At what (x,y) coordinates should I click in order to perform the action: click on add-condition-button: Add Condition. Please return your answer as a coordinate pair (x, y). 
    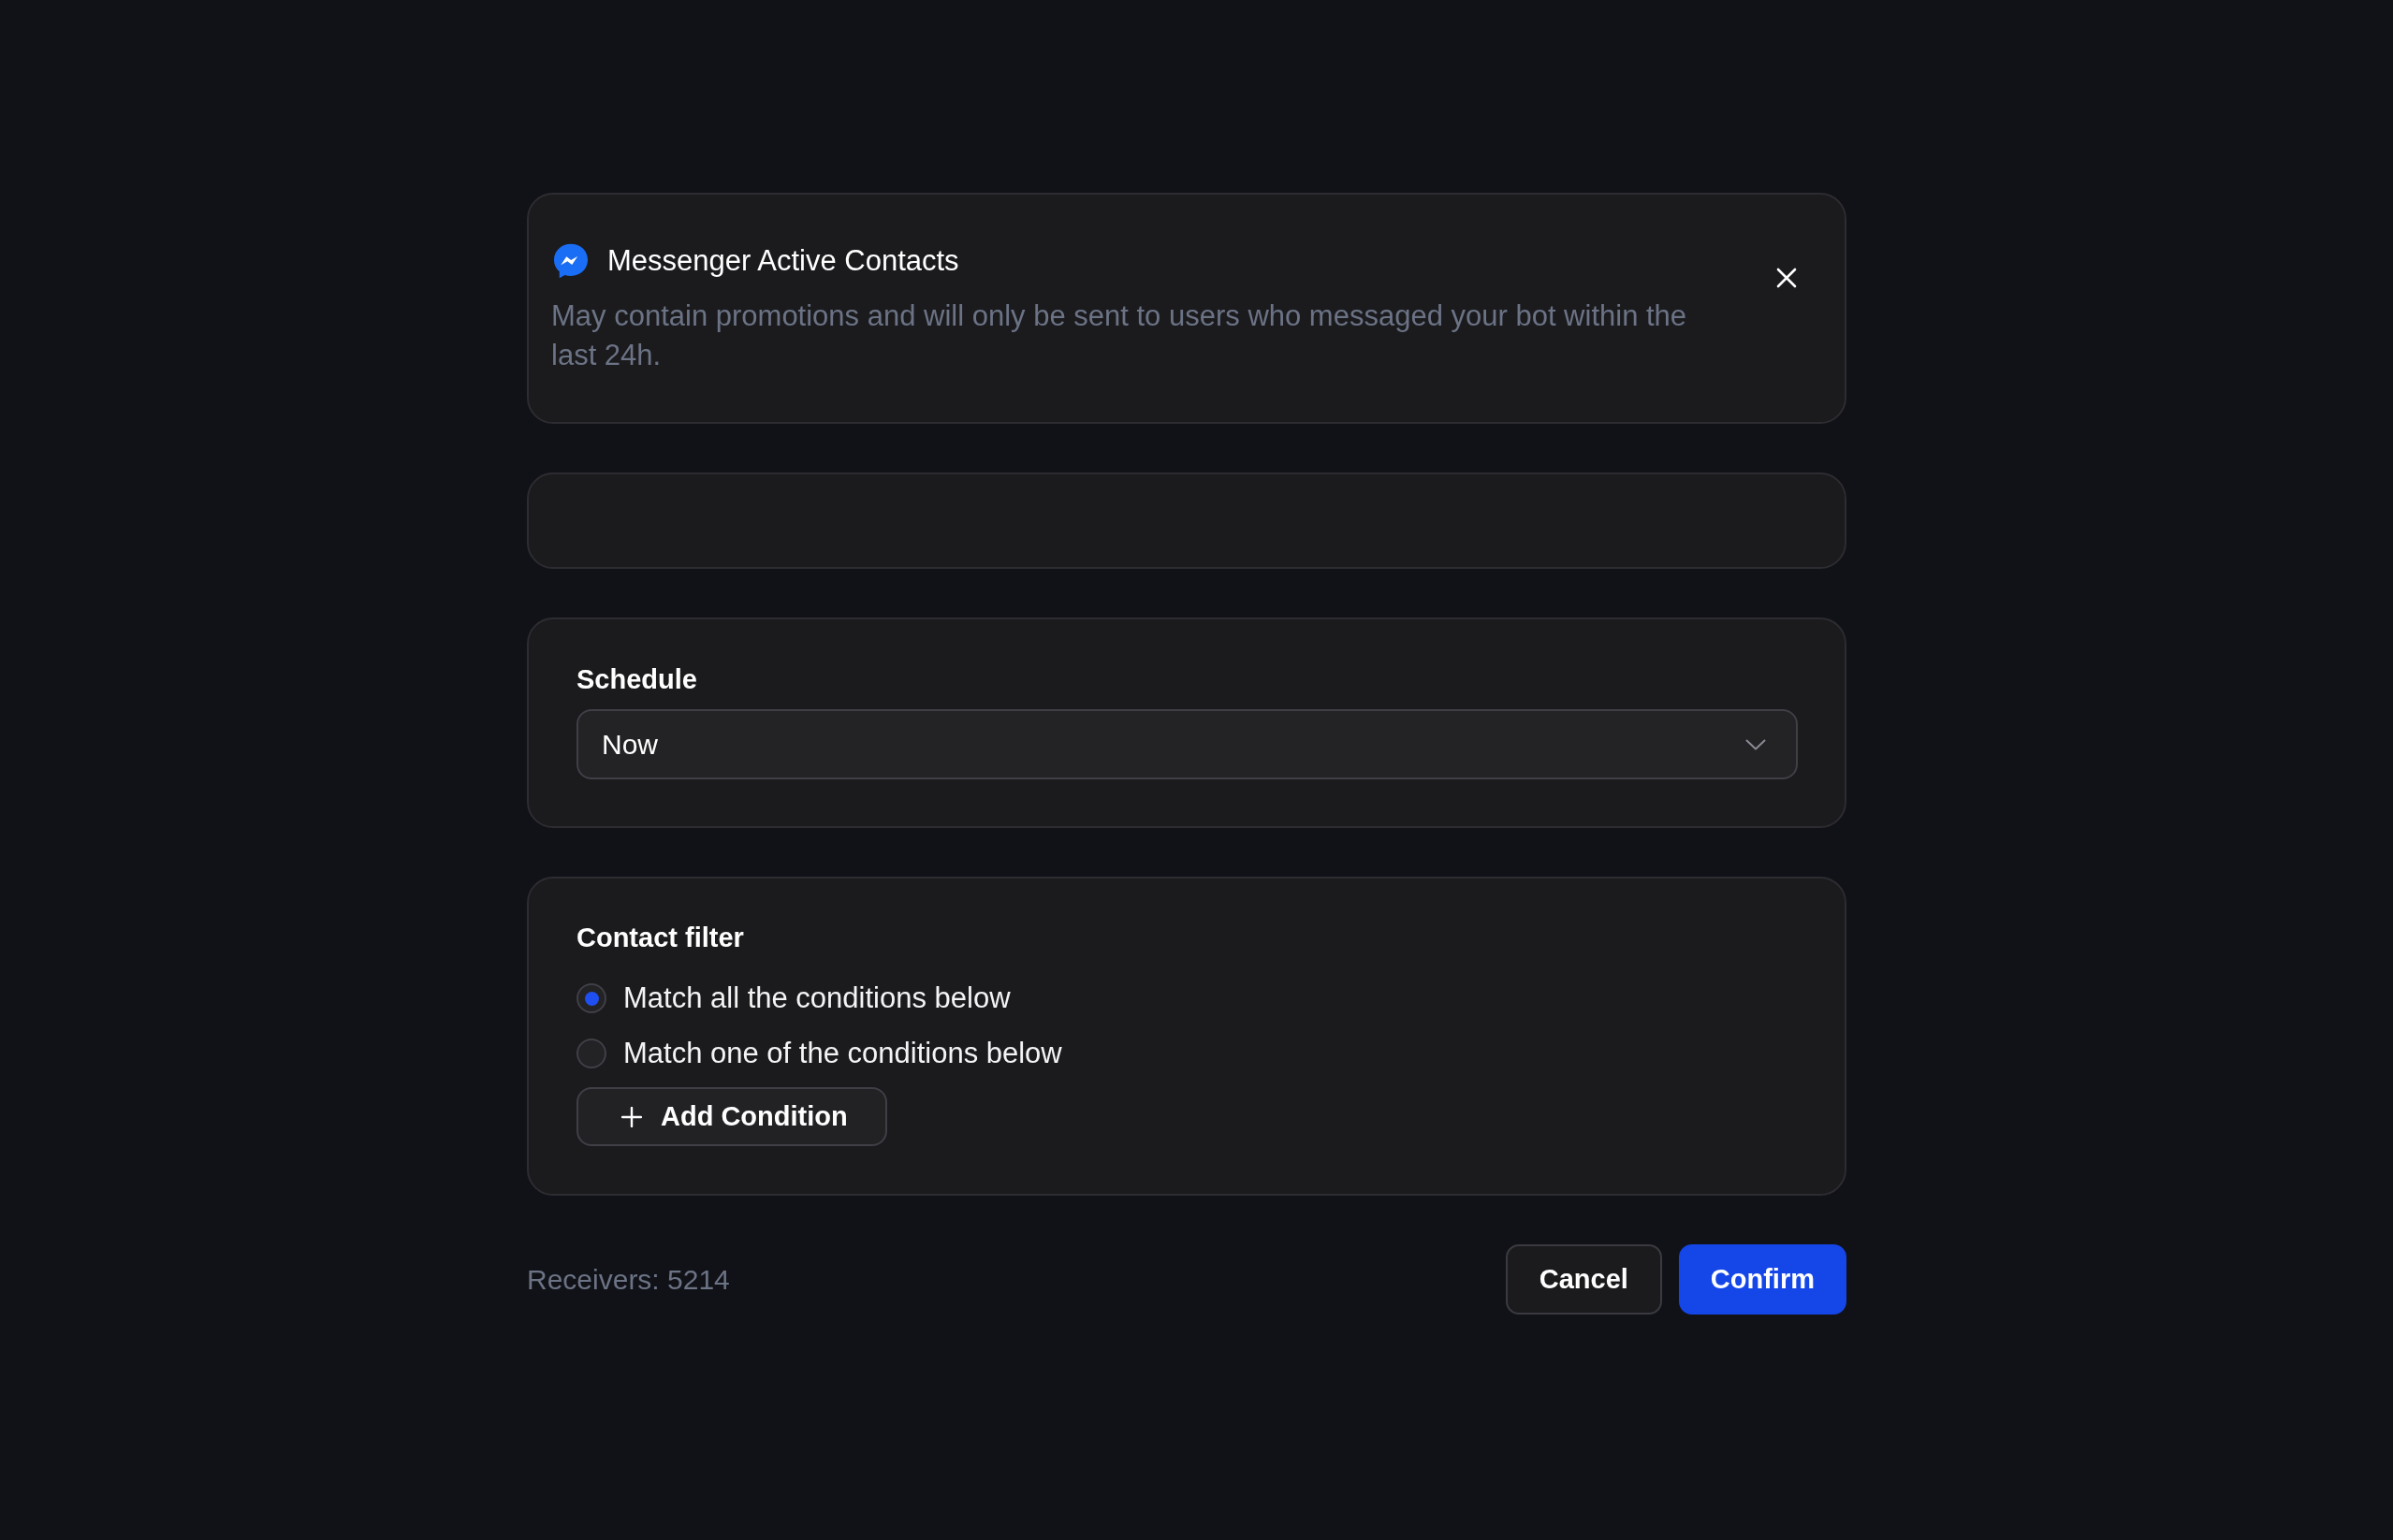
    Looking at the image, I should click on (731, 1117).